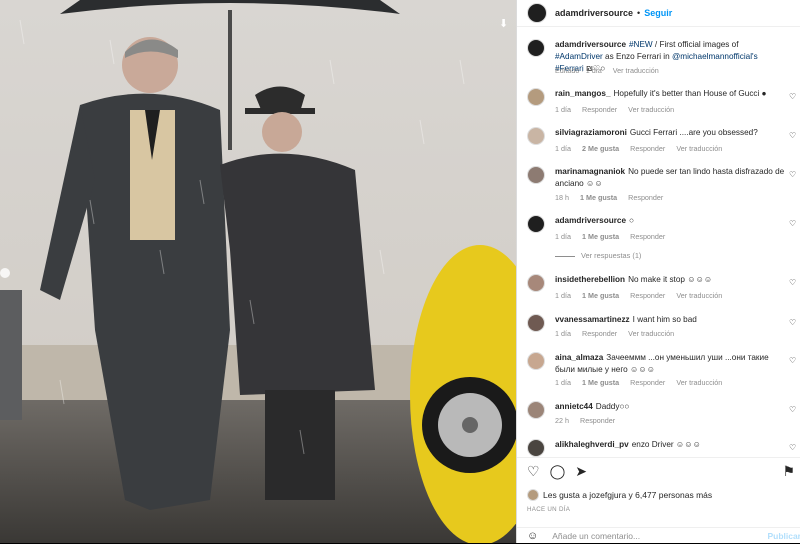  What do you see at coordinates (537, 13) in the screenshot?
I see `author-avatar` at bounding box center [537, 13].